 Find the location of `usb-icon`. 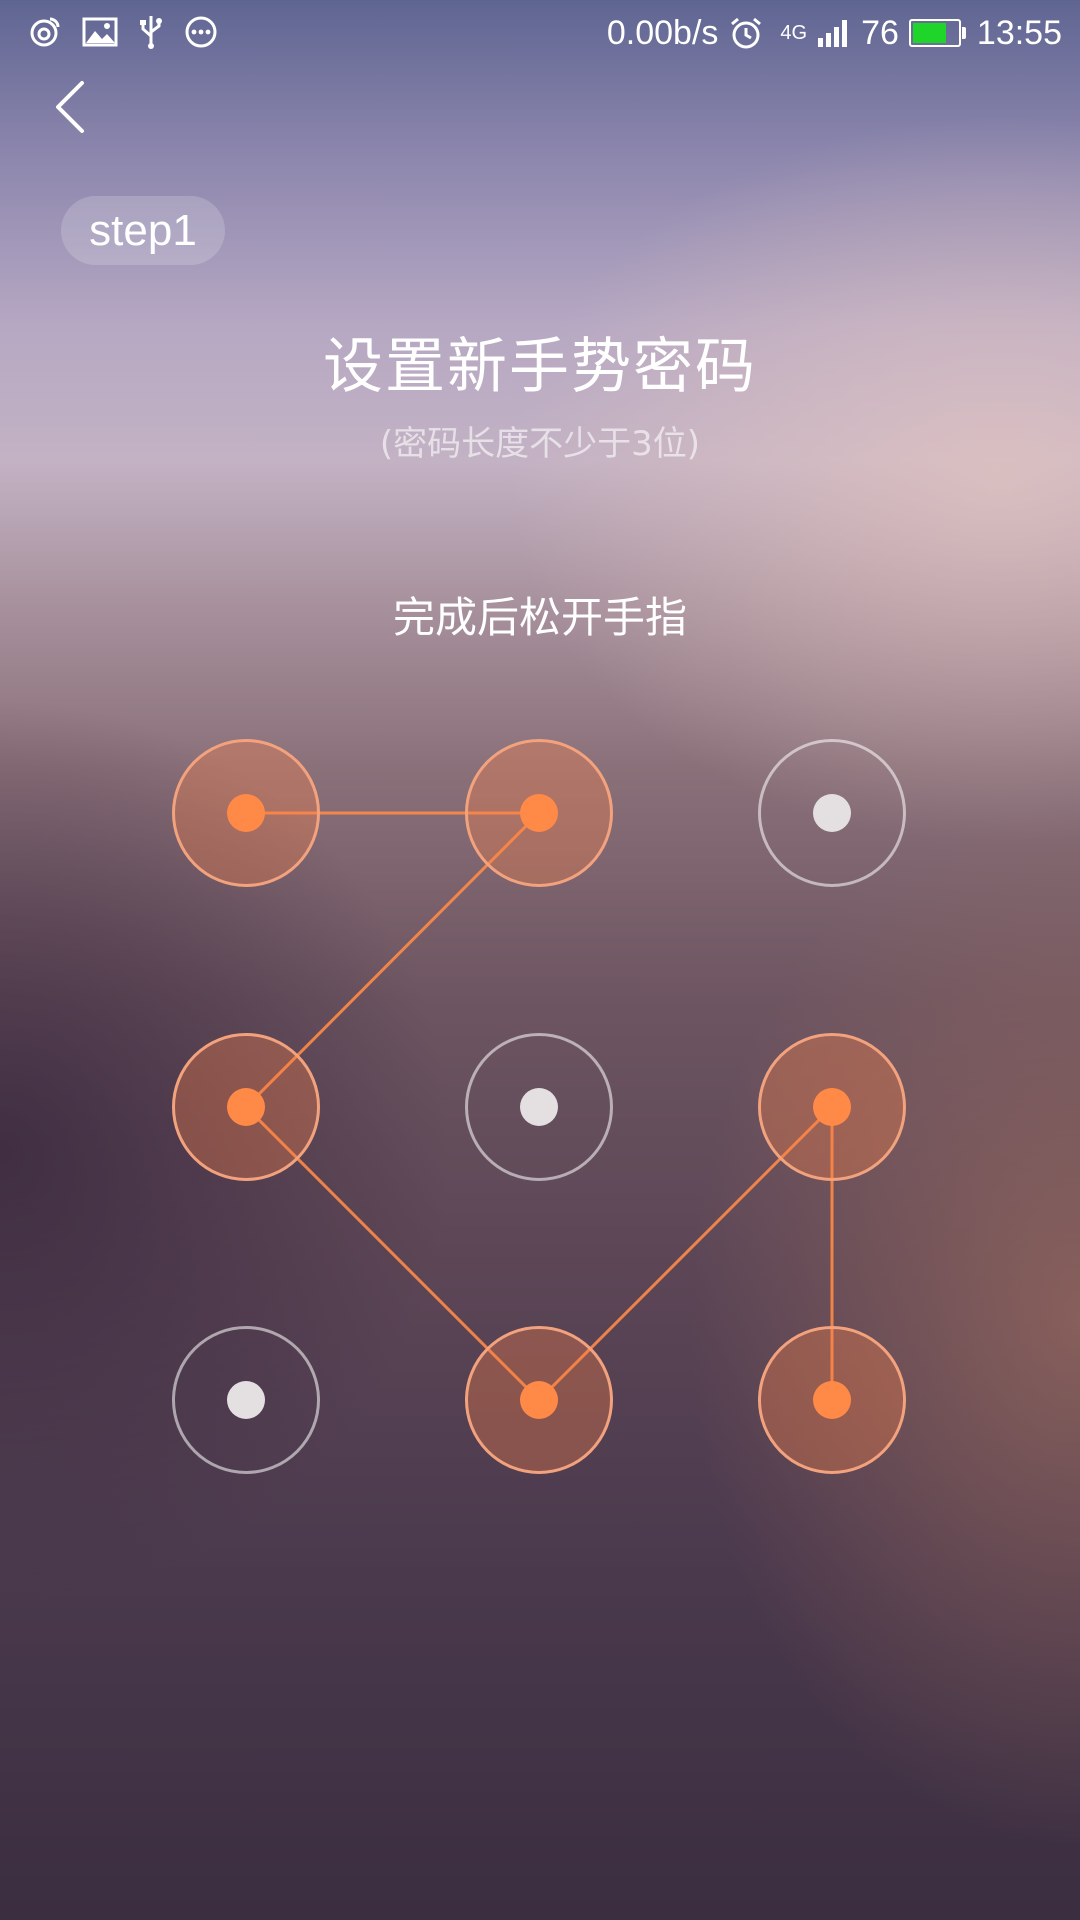

usb-icon is located at coordinates (151, 32).